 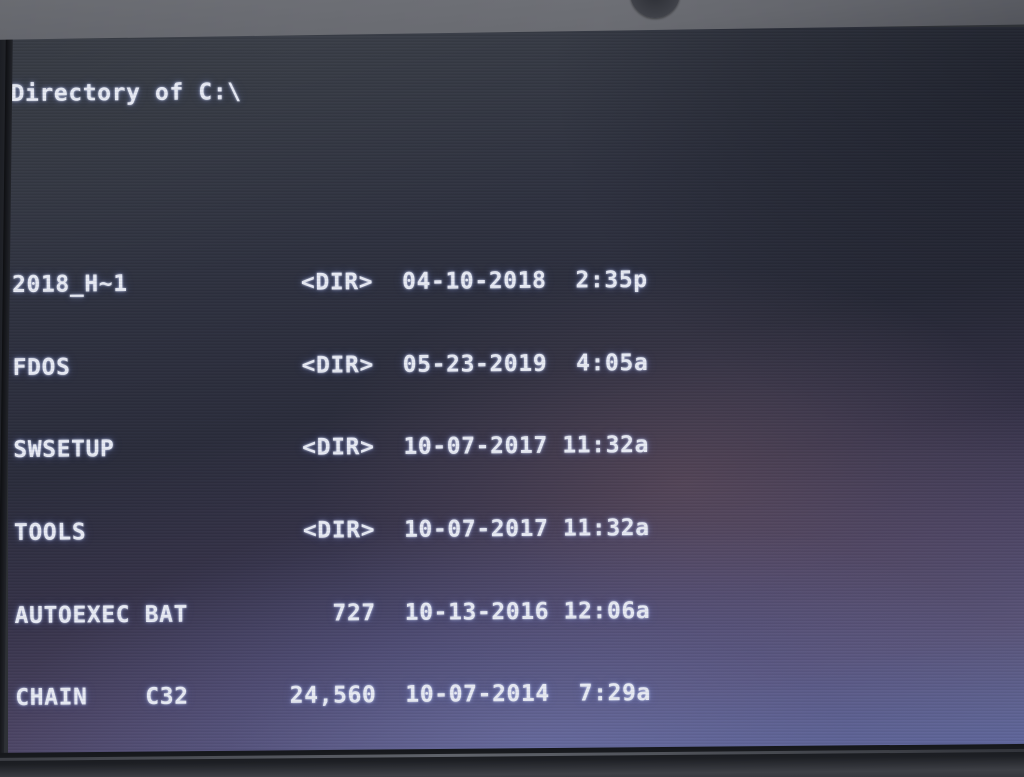 I want to click on dir-entry-row: AUTOEXEC BAT 727 10-13-2016 12:06a, so click(x=332, y=613).